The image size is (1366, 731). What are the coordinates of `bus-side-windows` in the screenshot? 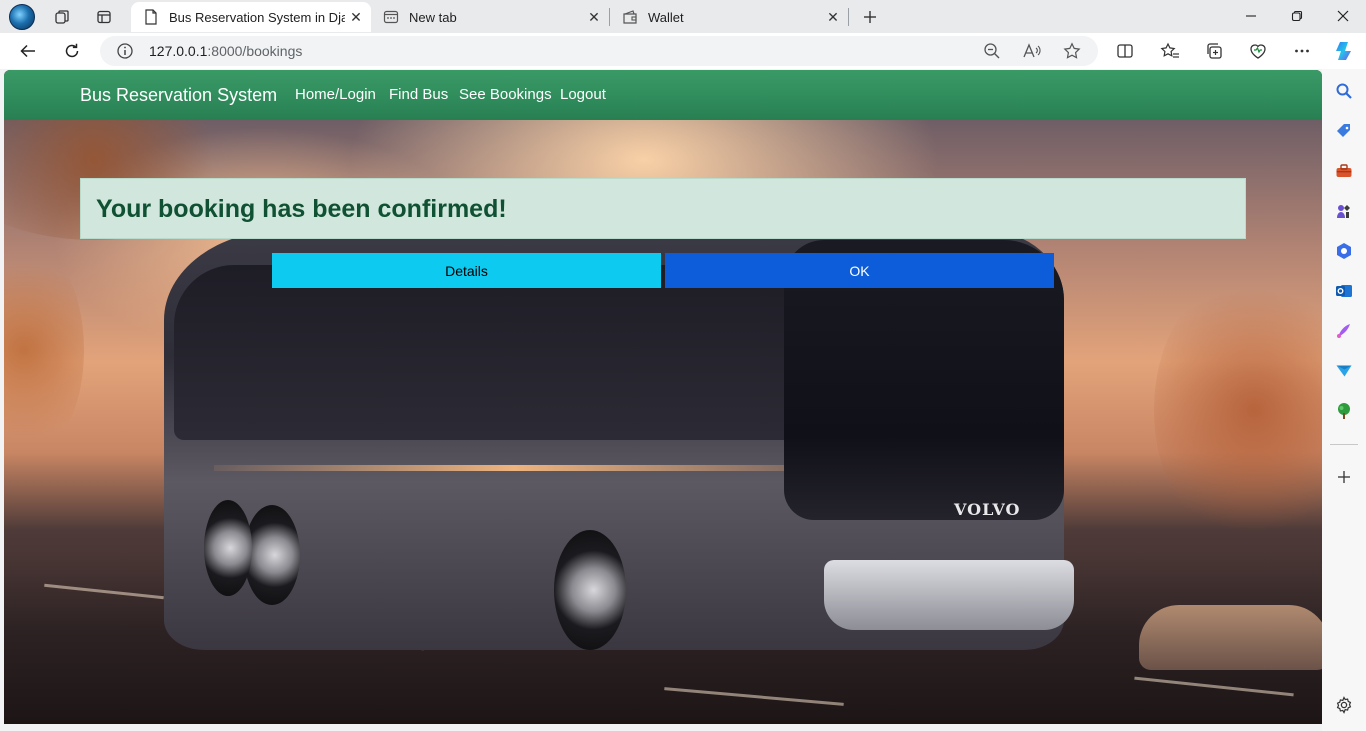 It's located at (494, 352).